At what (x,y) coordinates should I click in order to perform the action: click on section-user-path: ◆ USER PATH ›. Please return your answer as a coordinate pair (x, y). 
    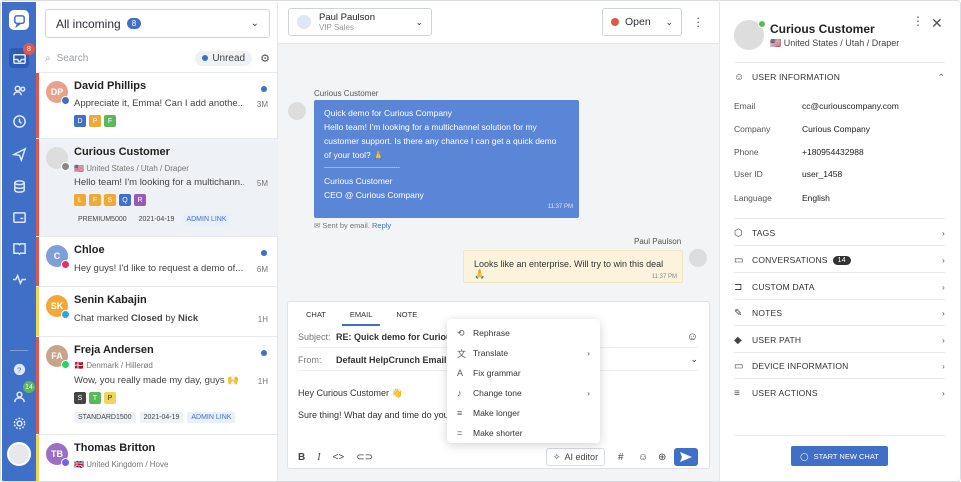
    Looking at the image, I should click on (839, 340).